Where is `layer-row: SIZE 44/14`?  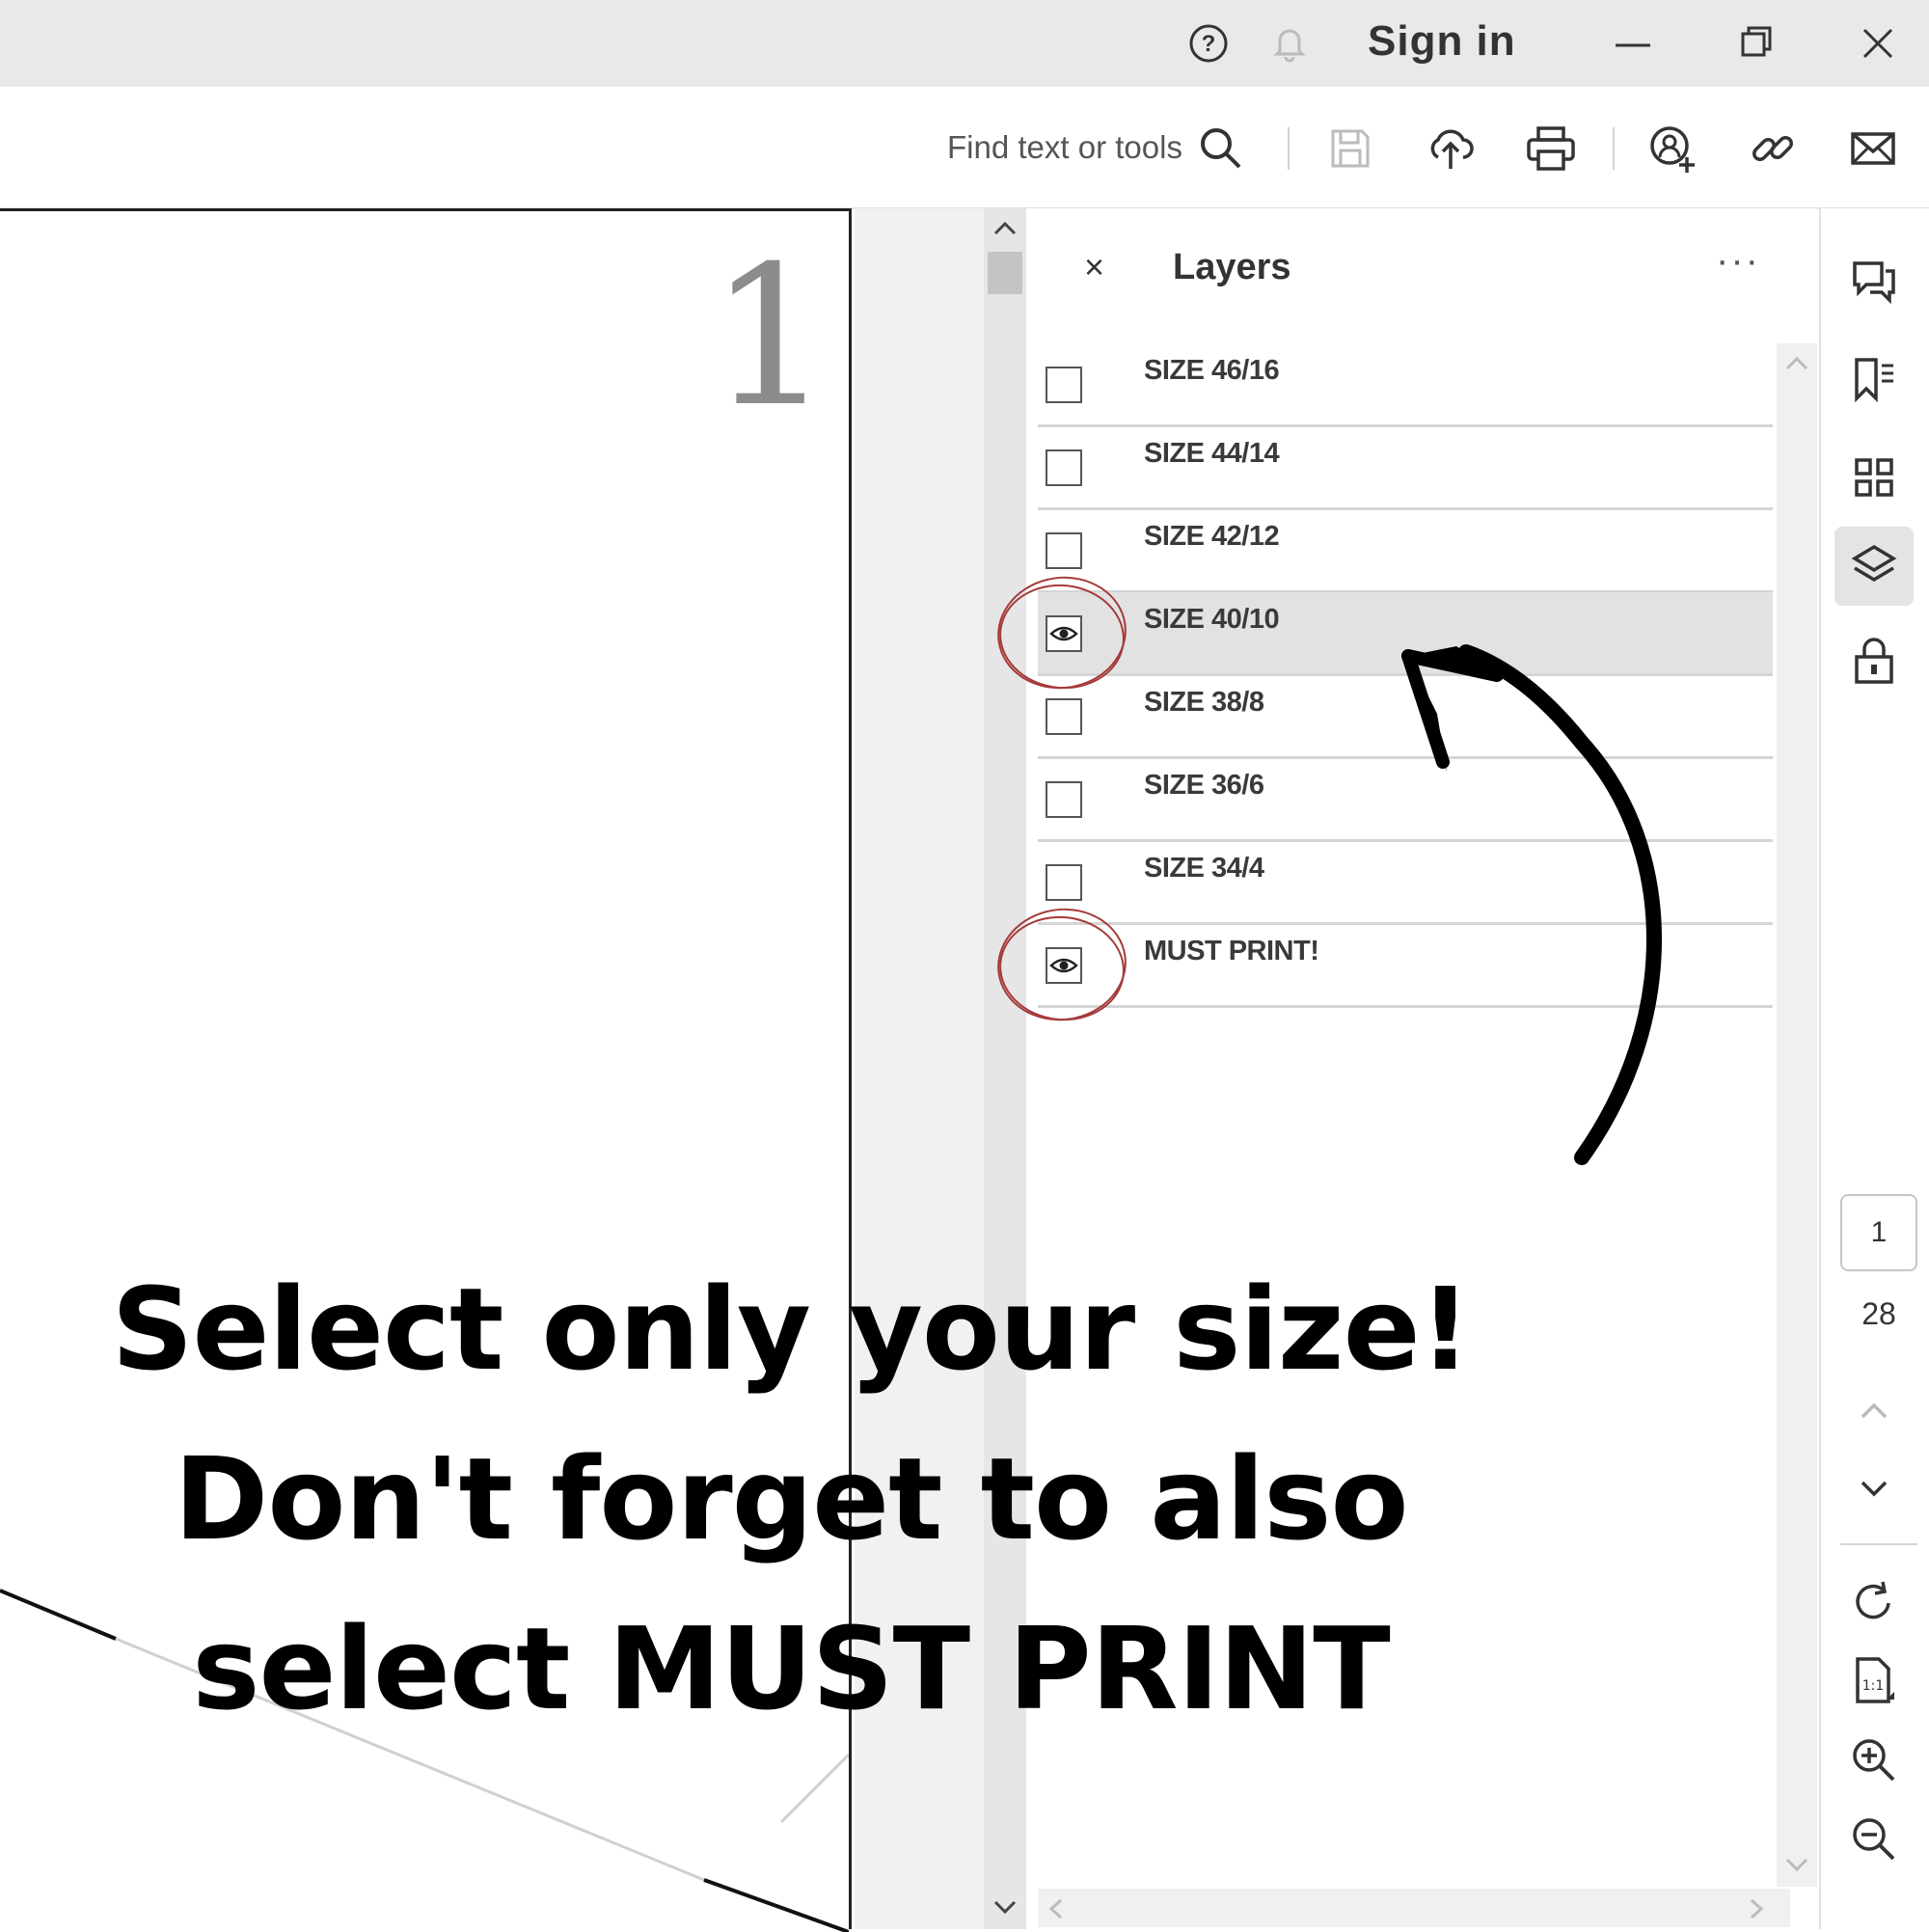
layer-row: SIZE 44/14 is located at coordinates (1406, 468).